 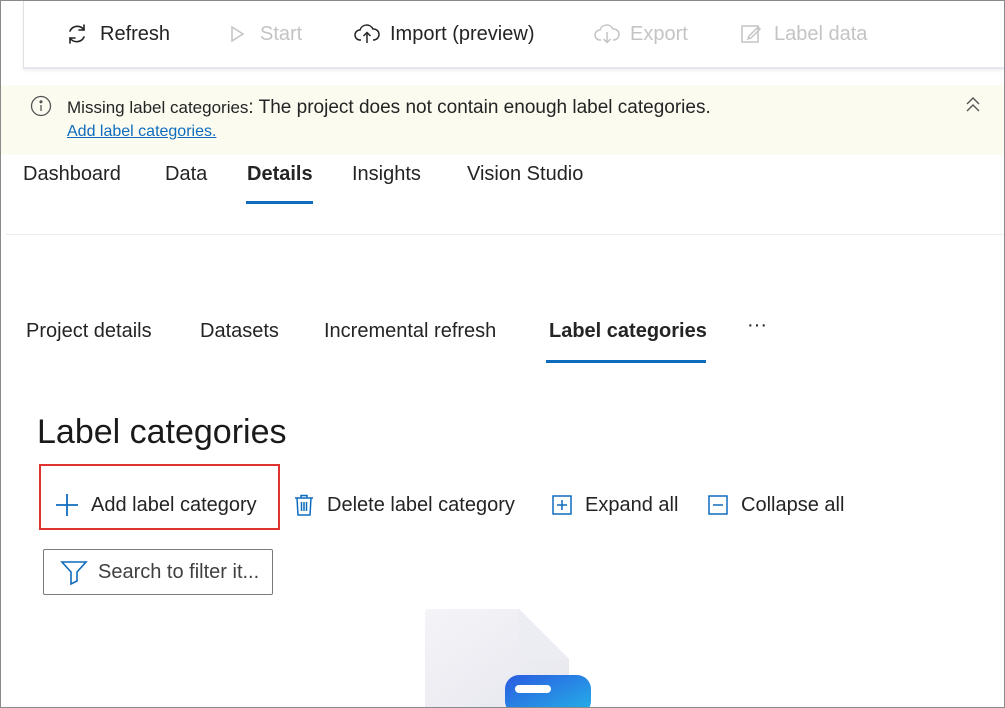 I want to click on tab-details: Details, so click(x=280, y=174).